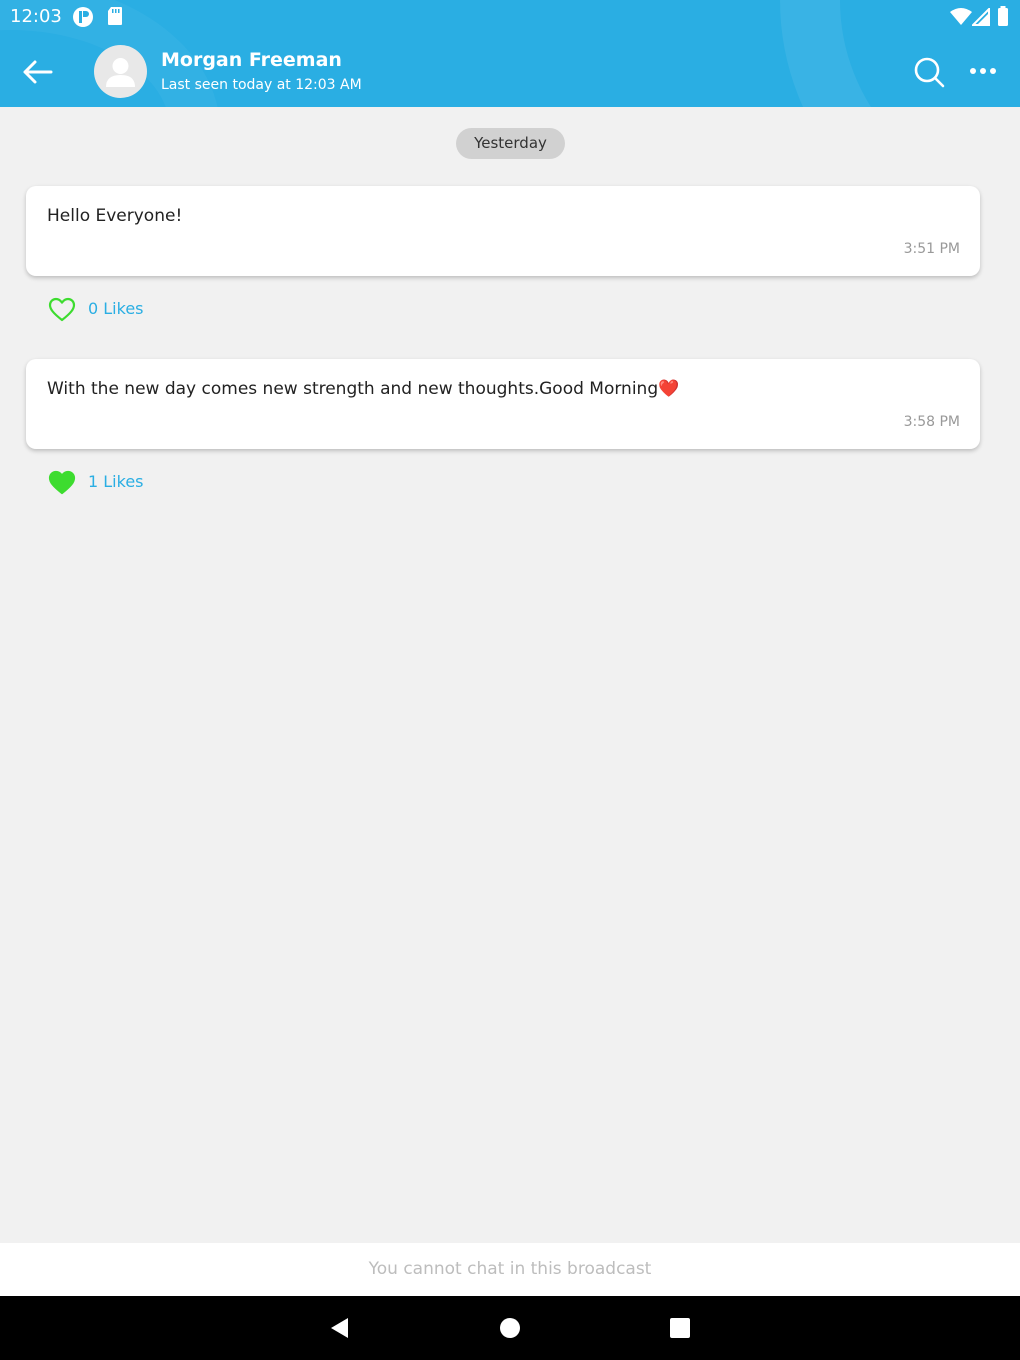  What do you see at coordinates (36, 16) in the screenshot?
I see `status-time: 12:03` at bounding box center [36, 16].